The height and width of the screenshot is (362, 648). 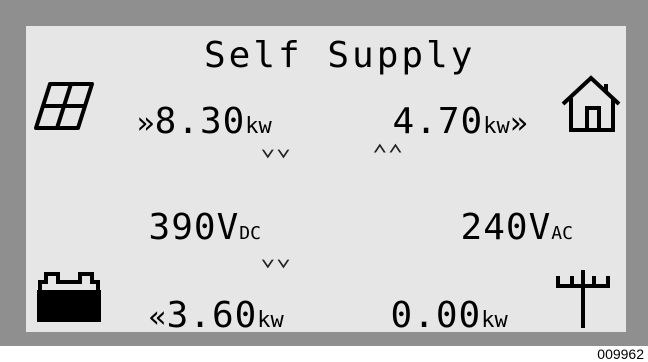 What do you see at coordinates (69, 297) in the screenshot?
I see `battery-icon` at bounding box center [69, 297].